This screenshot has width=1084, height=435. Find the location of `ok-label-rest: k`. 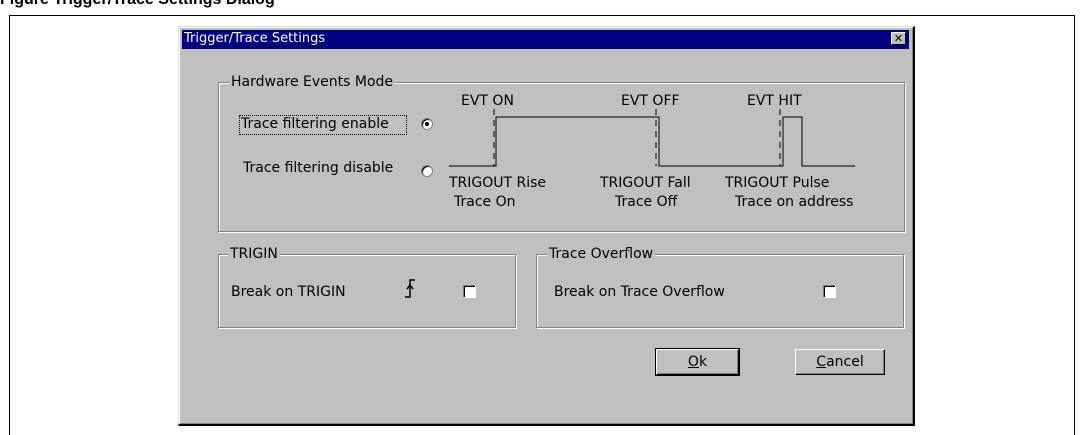

ok-label-rest: k is located at coordinates (703, 362).